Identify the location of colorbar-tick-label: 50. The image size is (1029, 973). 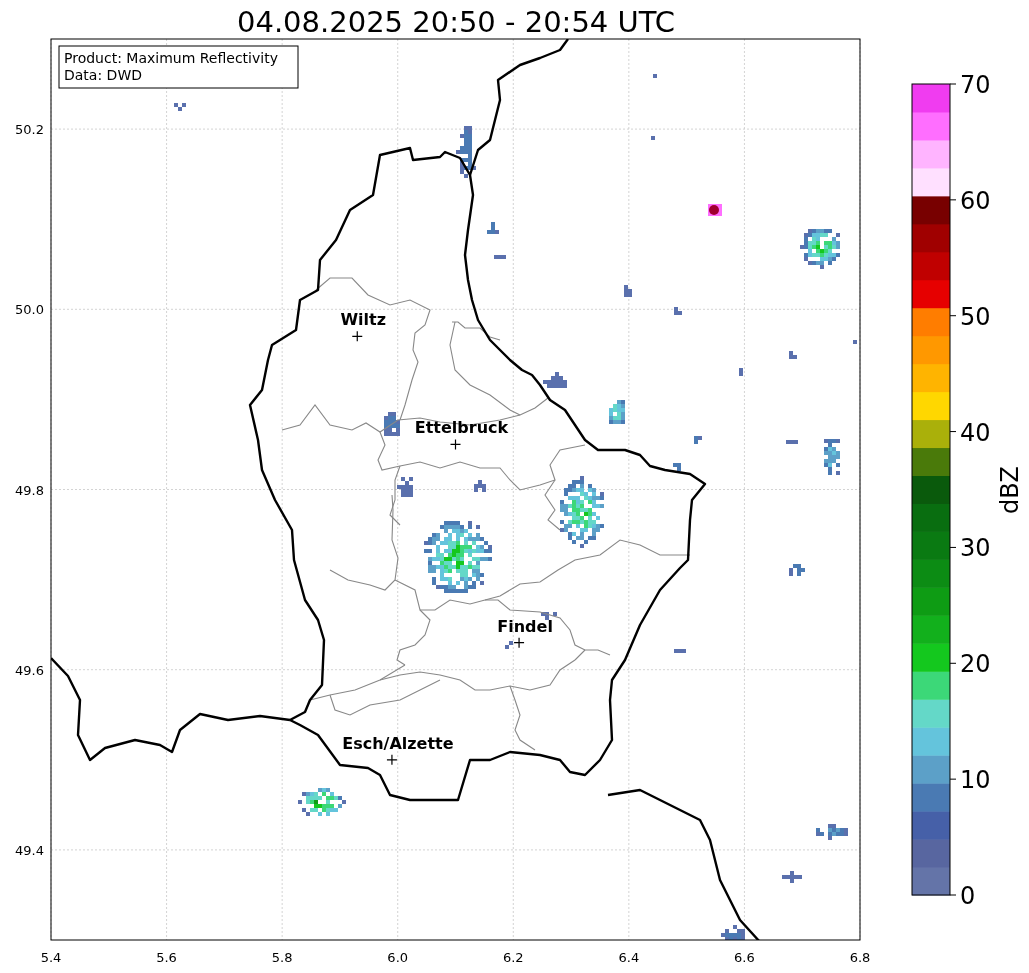
(975, 316).